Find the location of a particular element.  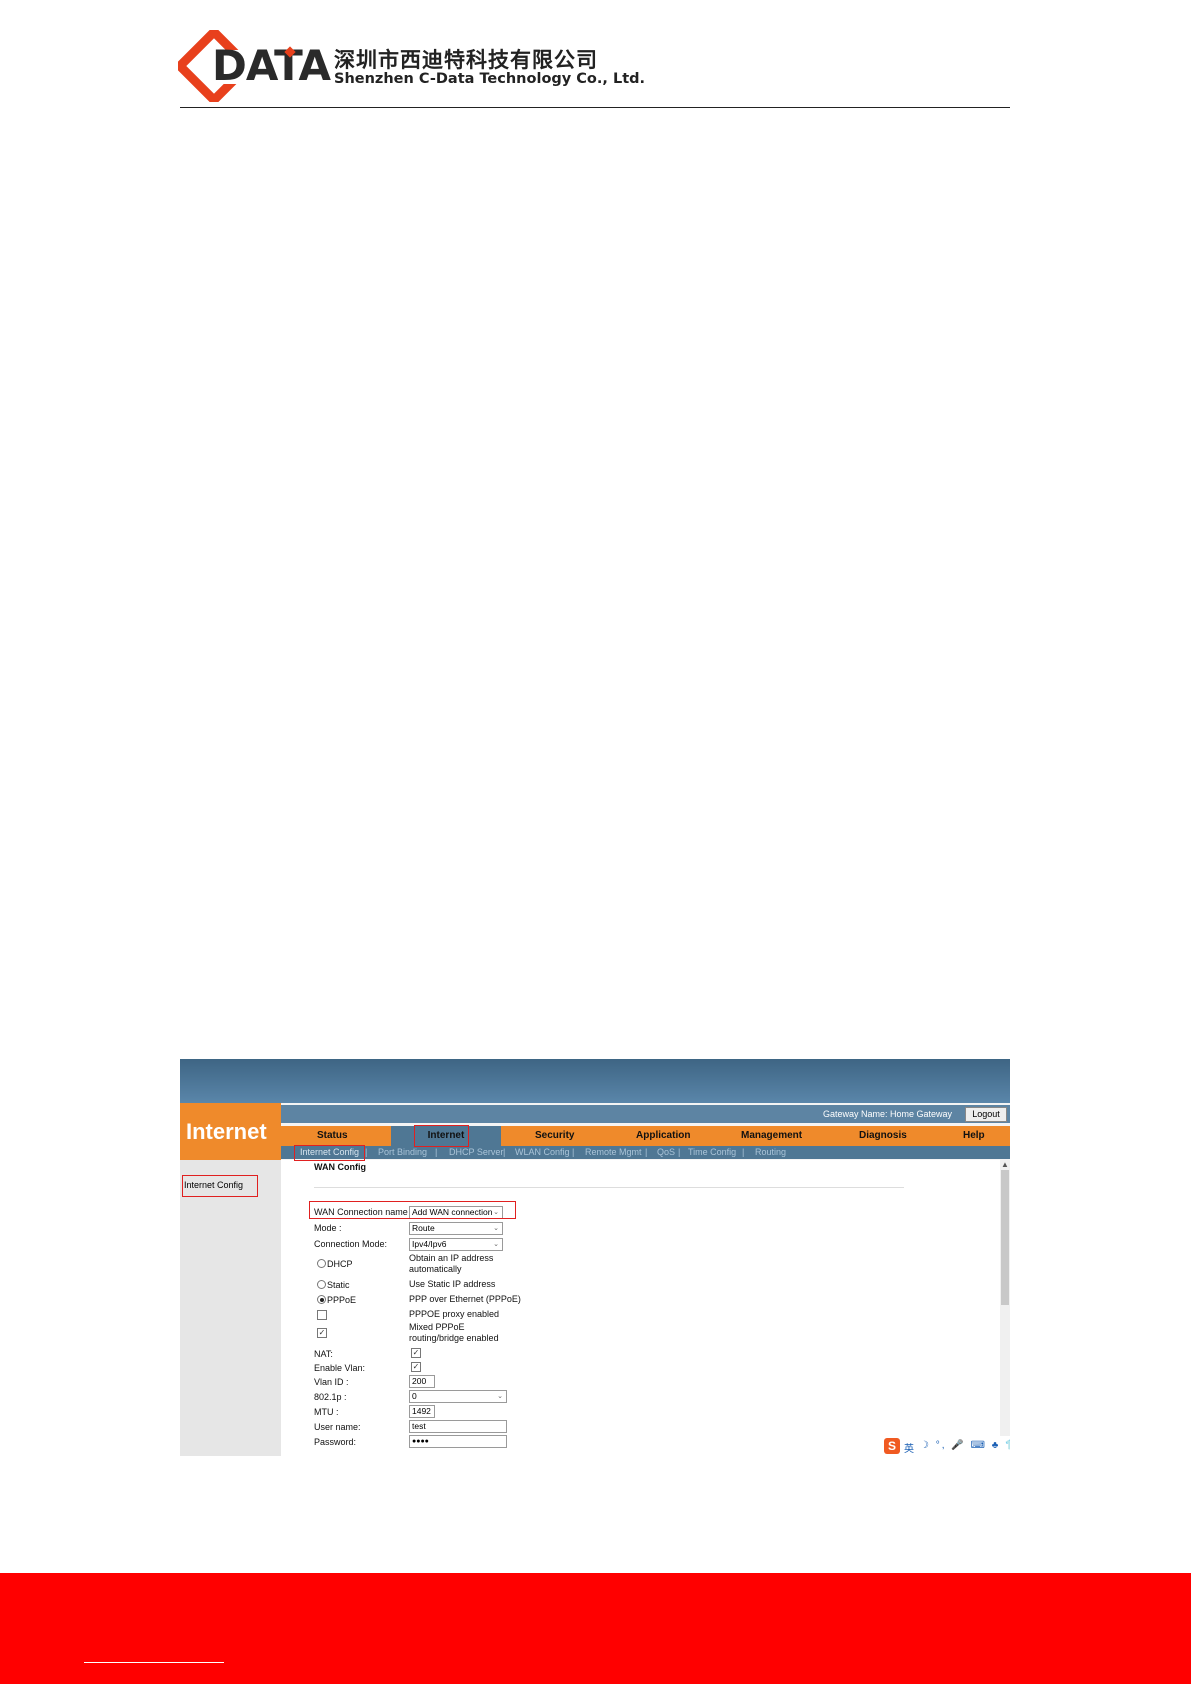

nav-security: Security is located at coordinates (554, 1136).